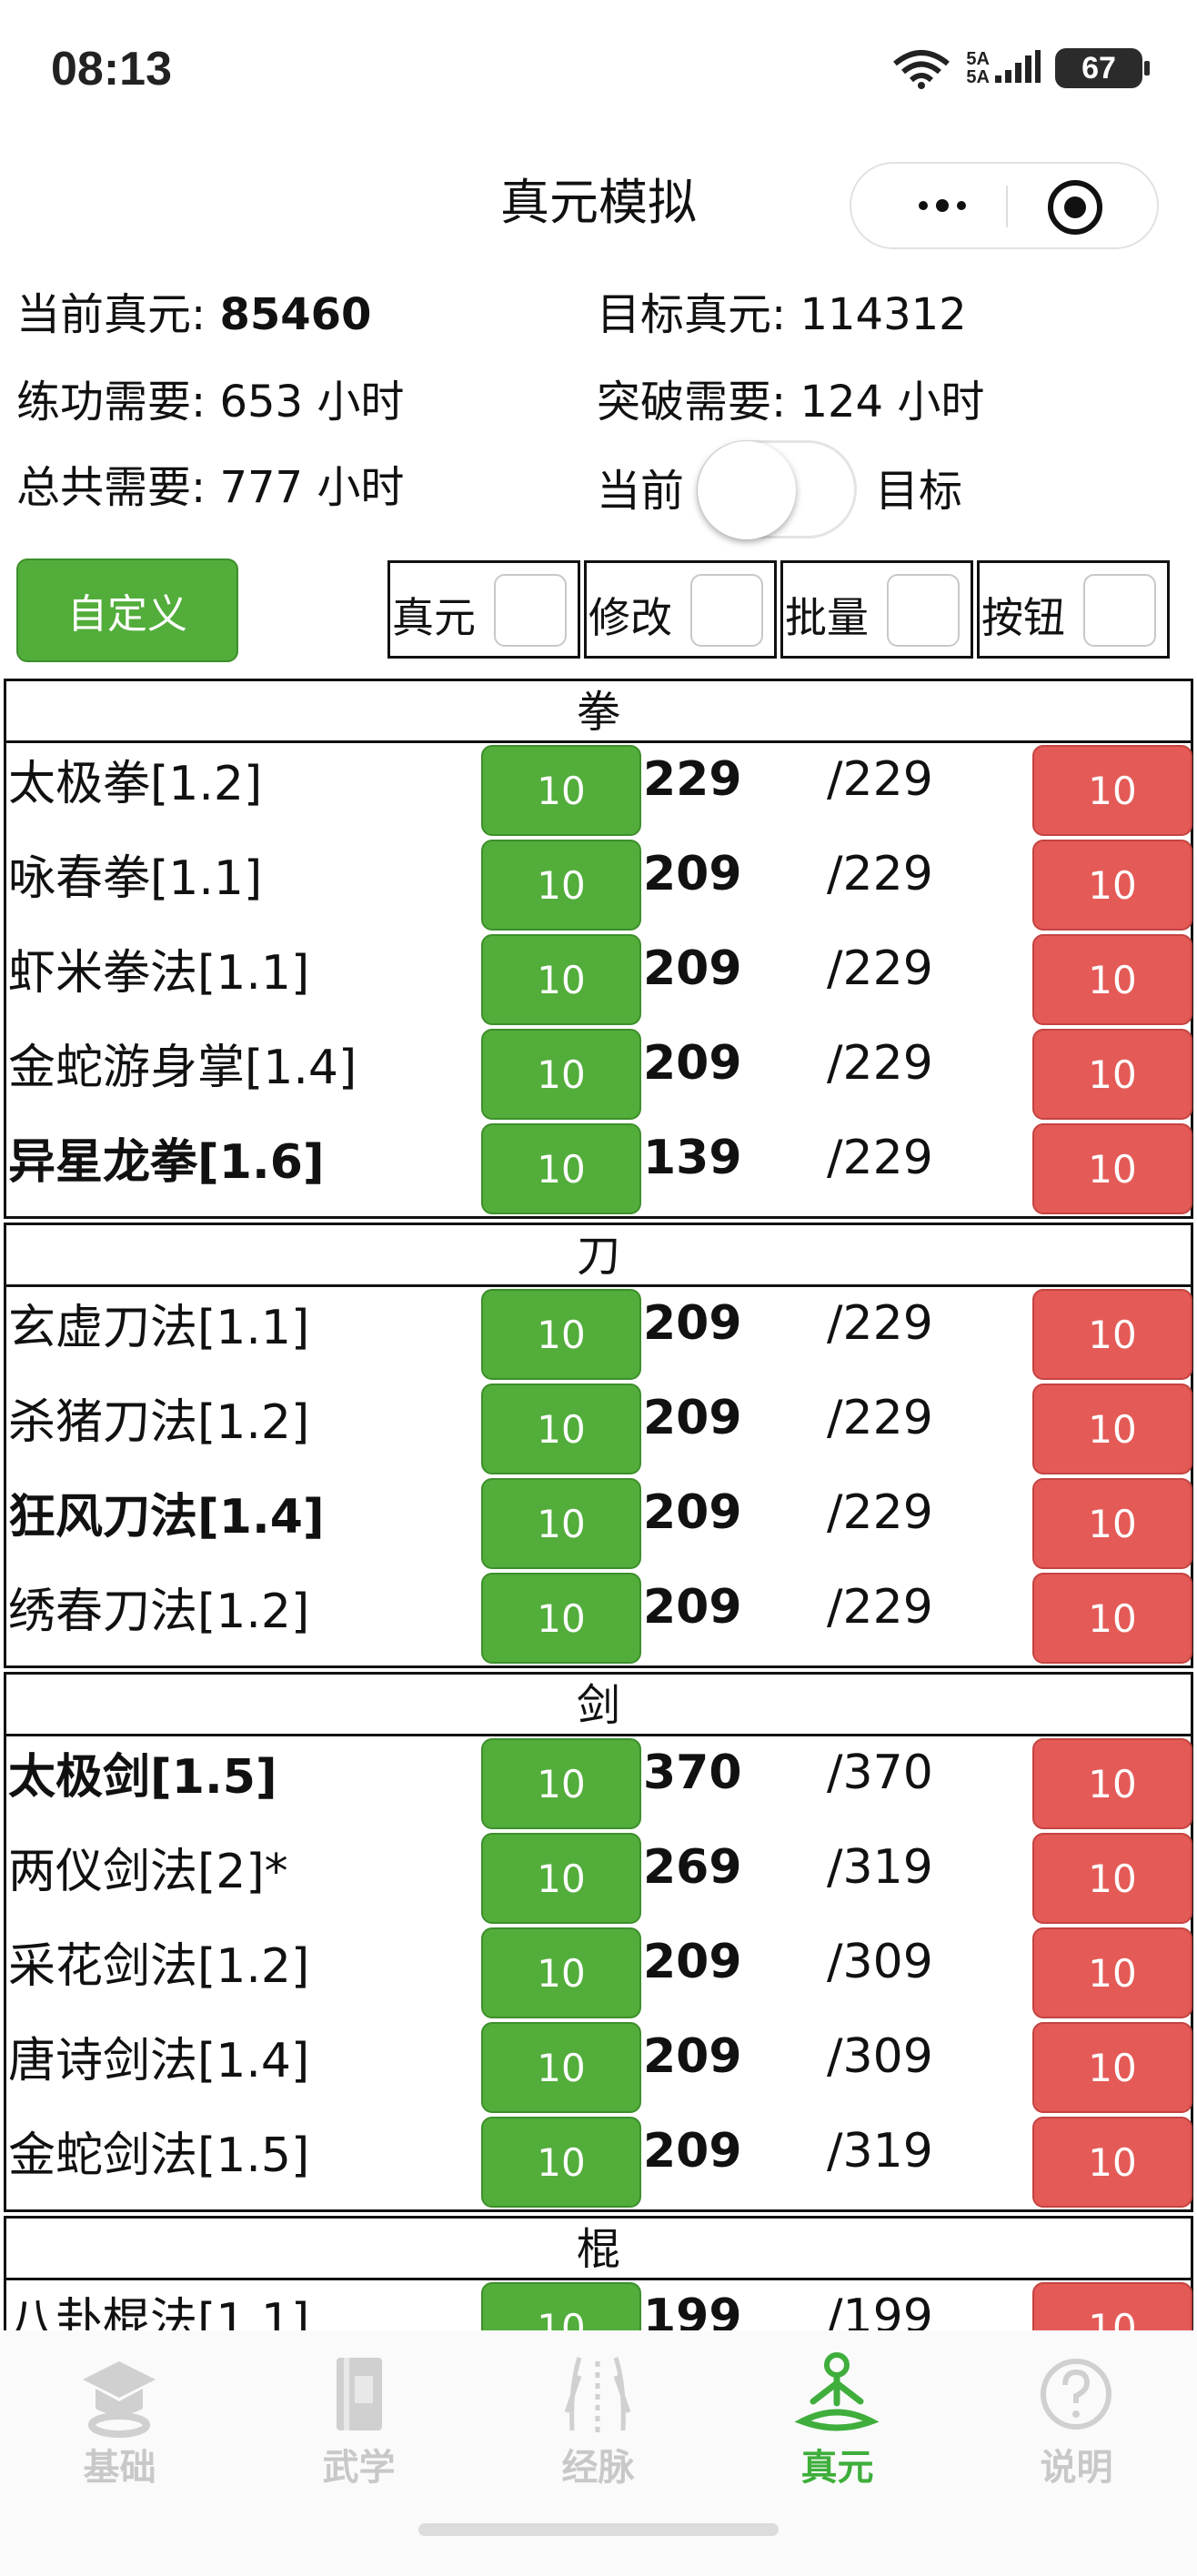  Describe the element at coordinates (791, 402) in the screenshot. I see `breakthrough-time: 突破需要: 124 小时` at that location.